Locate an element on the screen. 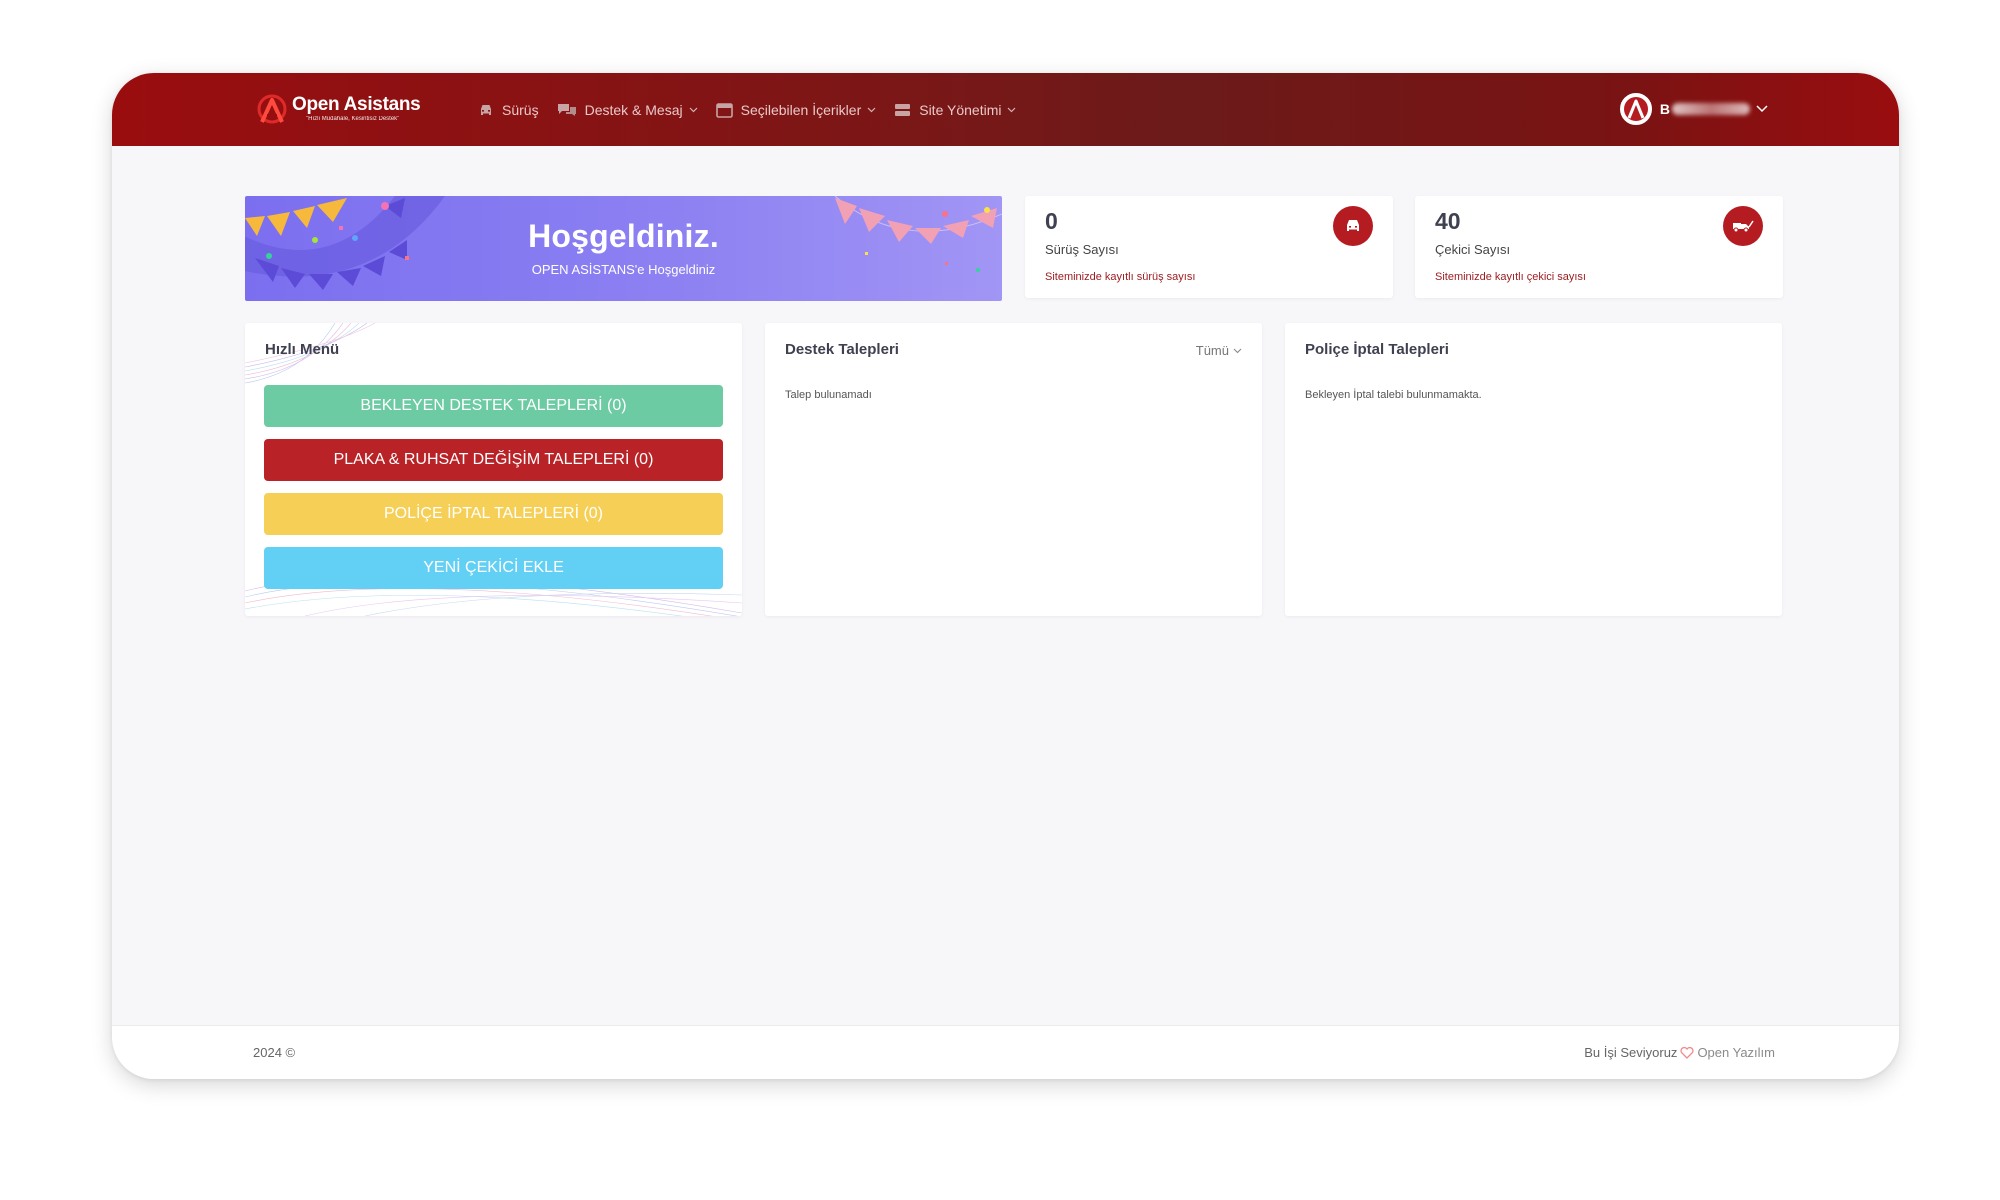 The height and width of the screenshot is (1200, 2000). copyright: 2024 © is located at coordinates (274, 1052).